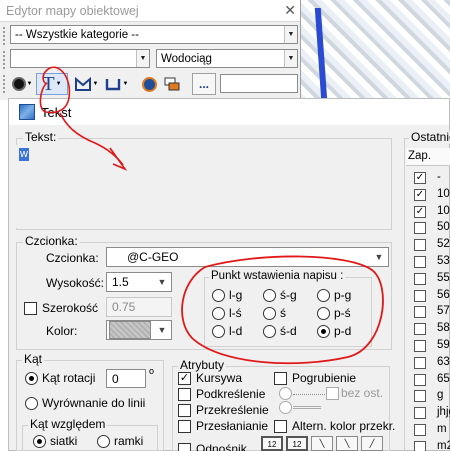 The height and width of the screenshot is (451, 450). Describe the element at coordinates (427, 346) in the screenshot. I see `recent-list-item: 59` at that location.